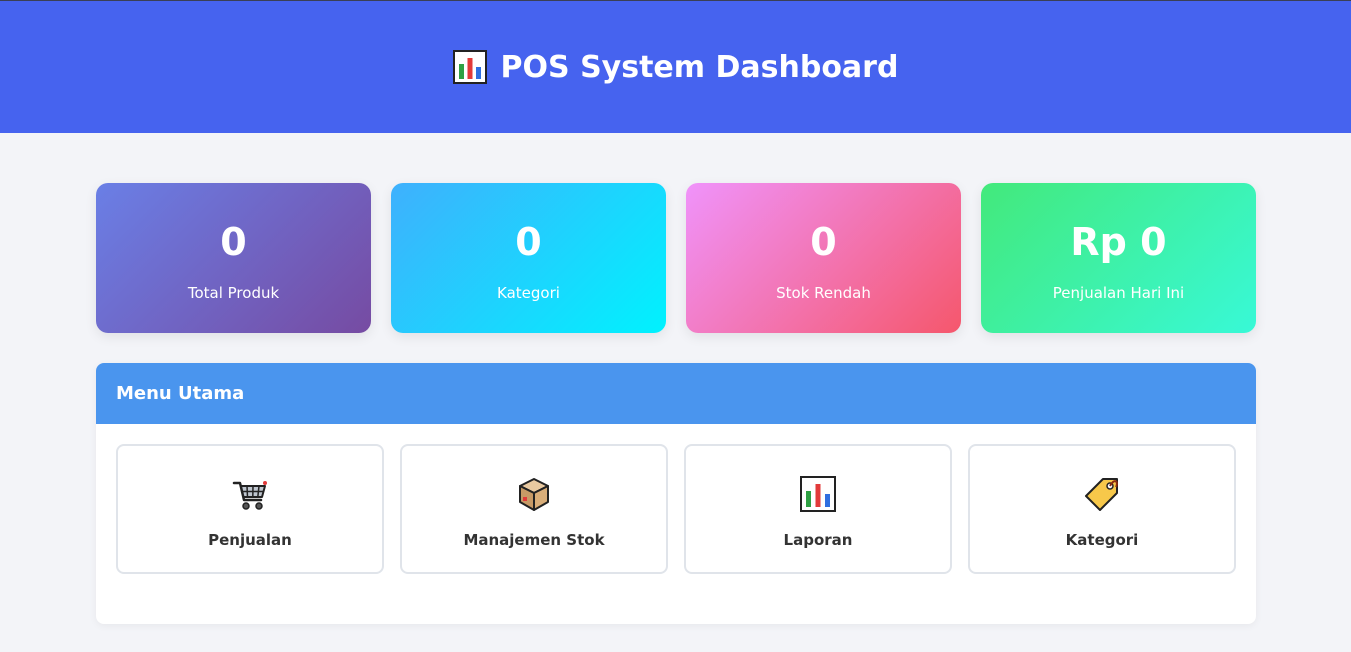  I want to click on stat-card-stok-rendah: 0 Stok Rendah, so click(823, 258).